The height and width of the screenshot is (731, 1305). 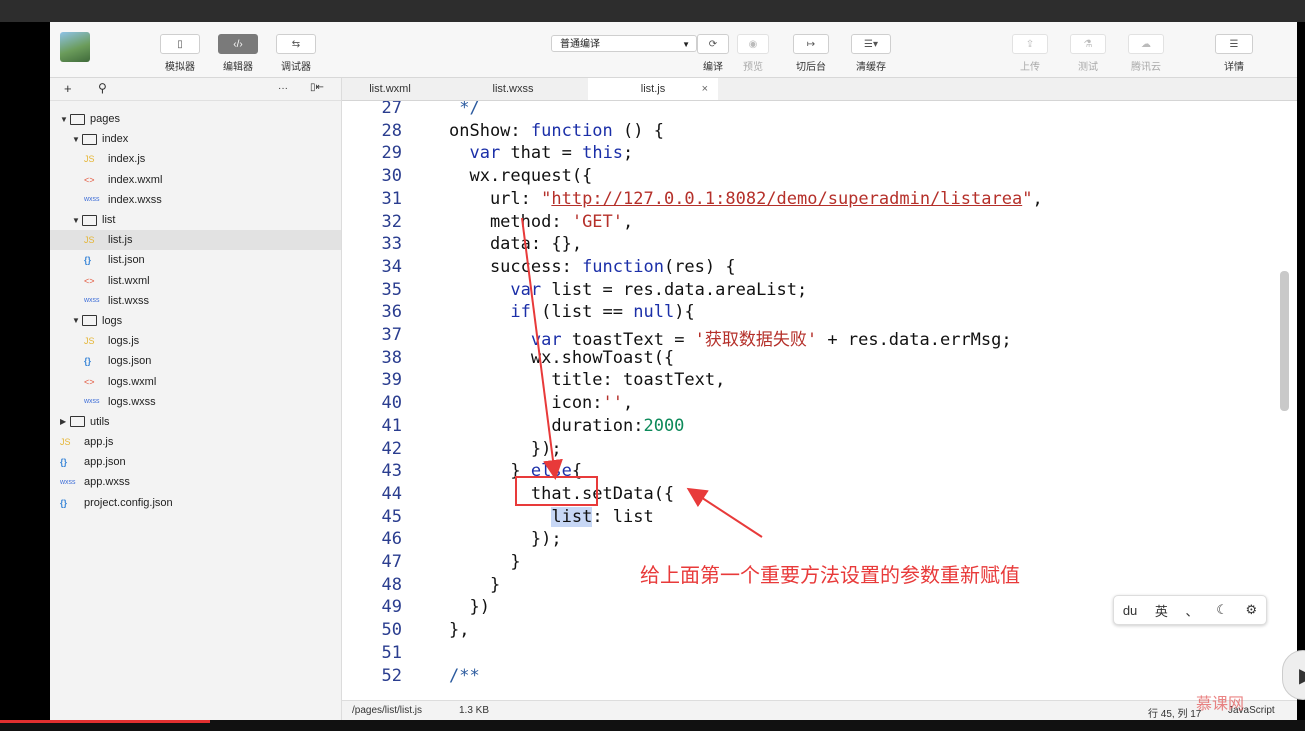 What do you see at coordinates (1161, 610) in the screenshot?
I see `lang-icon: 英` at bounding box center [1161, 610].